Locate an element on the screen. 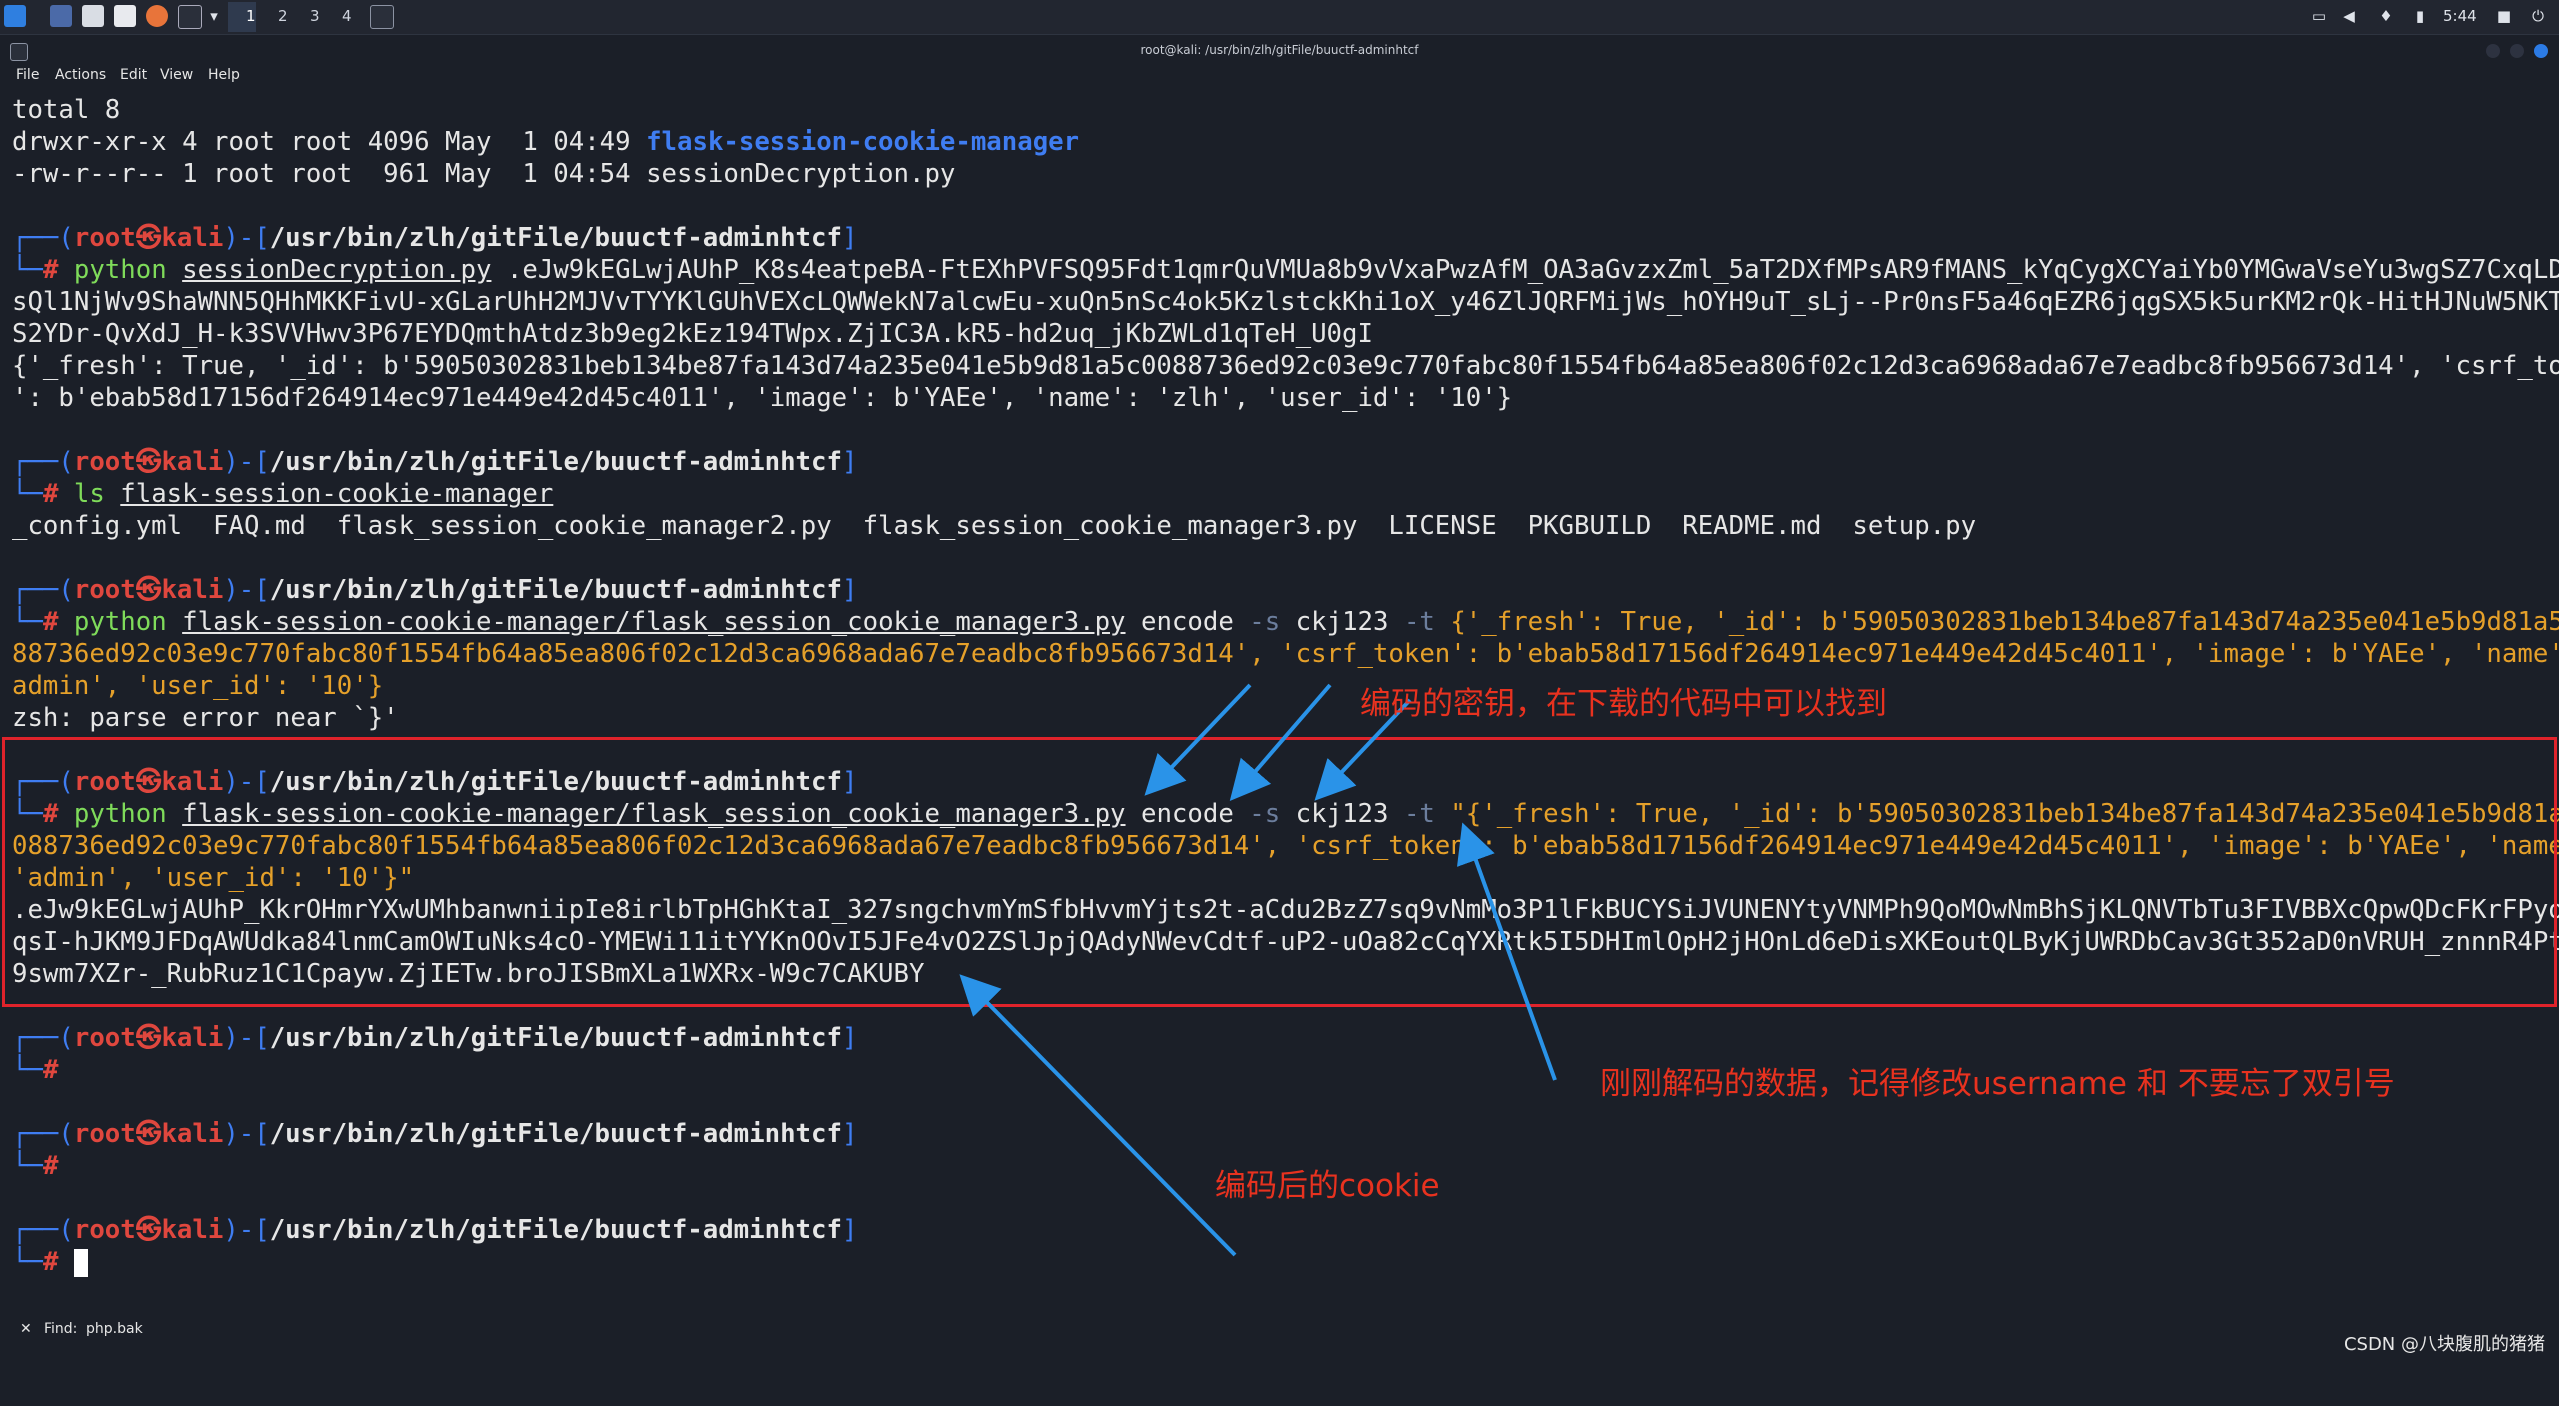 This screenshot has width=2559, height=1406. watermark: CSDN @八块腹肌的猪猪 is located at coordinates (2444, 1344).